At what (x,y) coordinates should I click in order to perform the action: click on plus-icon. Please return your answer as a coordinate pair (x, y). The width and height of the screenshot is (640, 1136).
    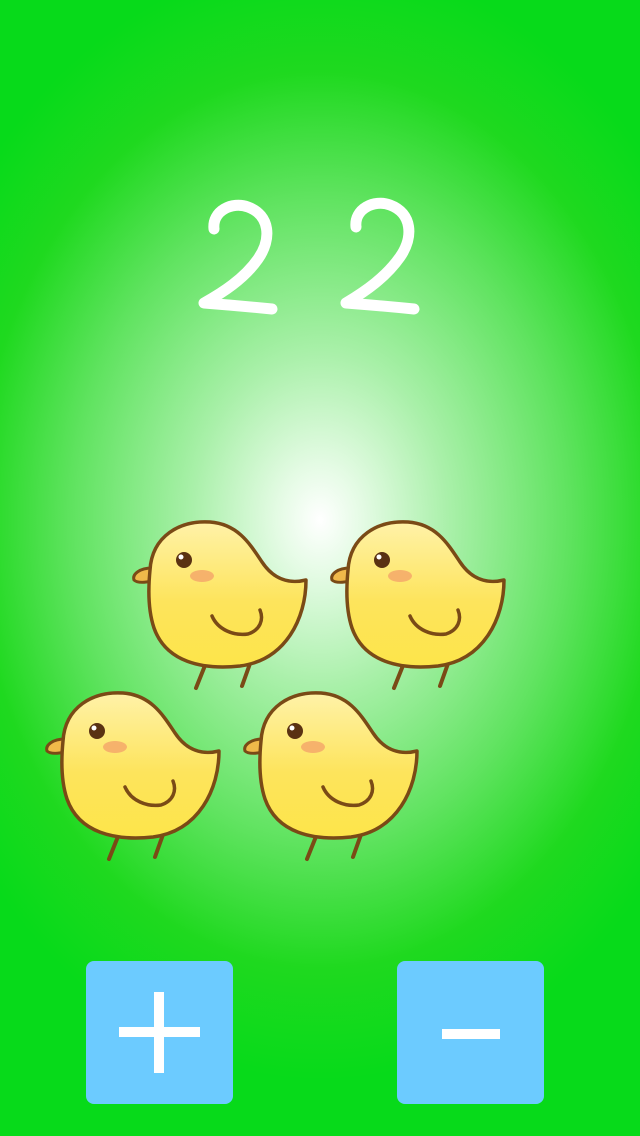
    Looking at the image, I should click on (159, 1032).